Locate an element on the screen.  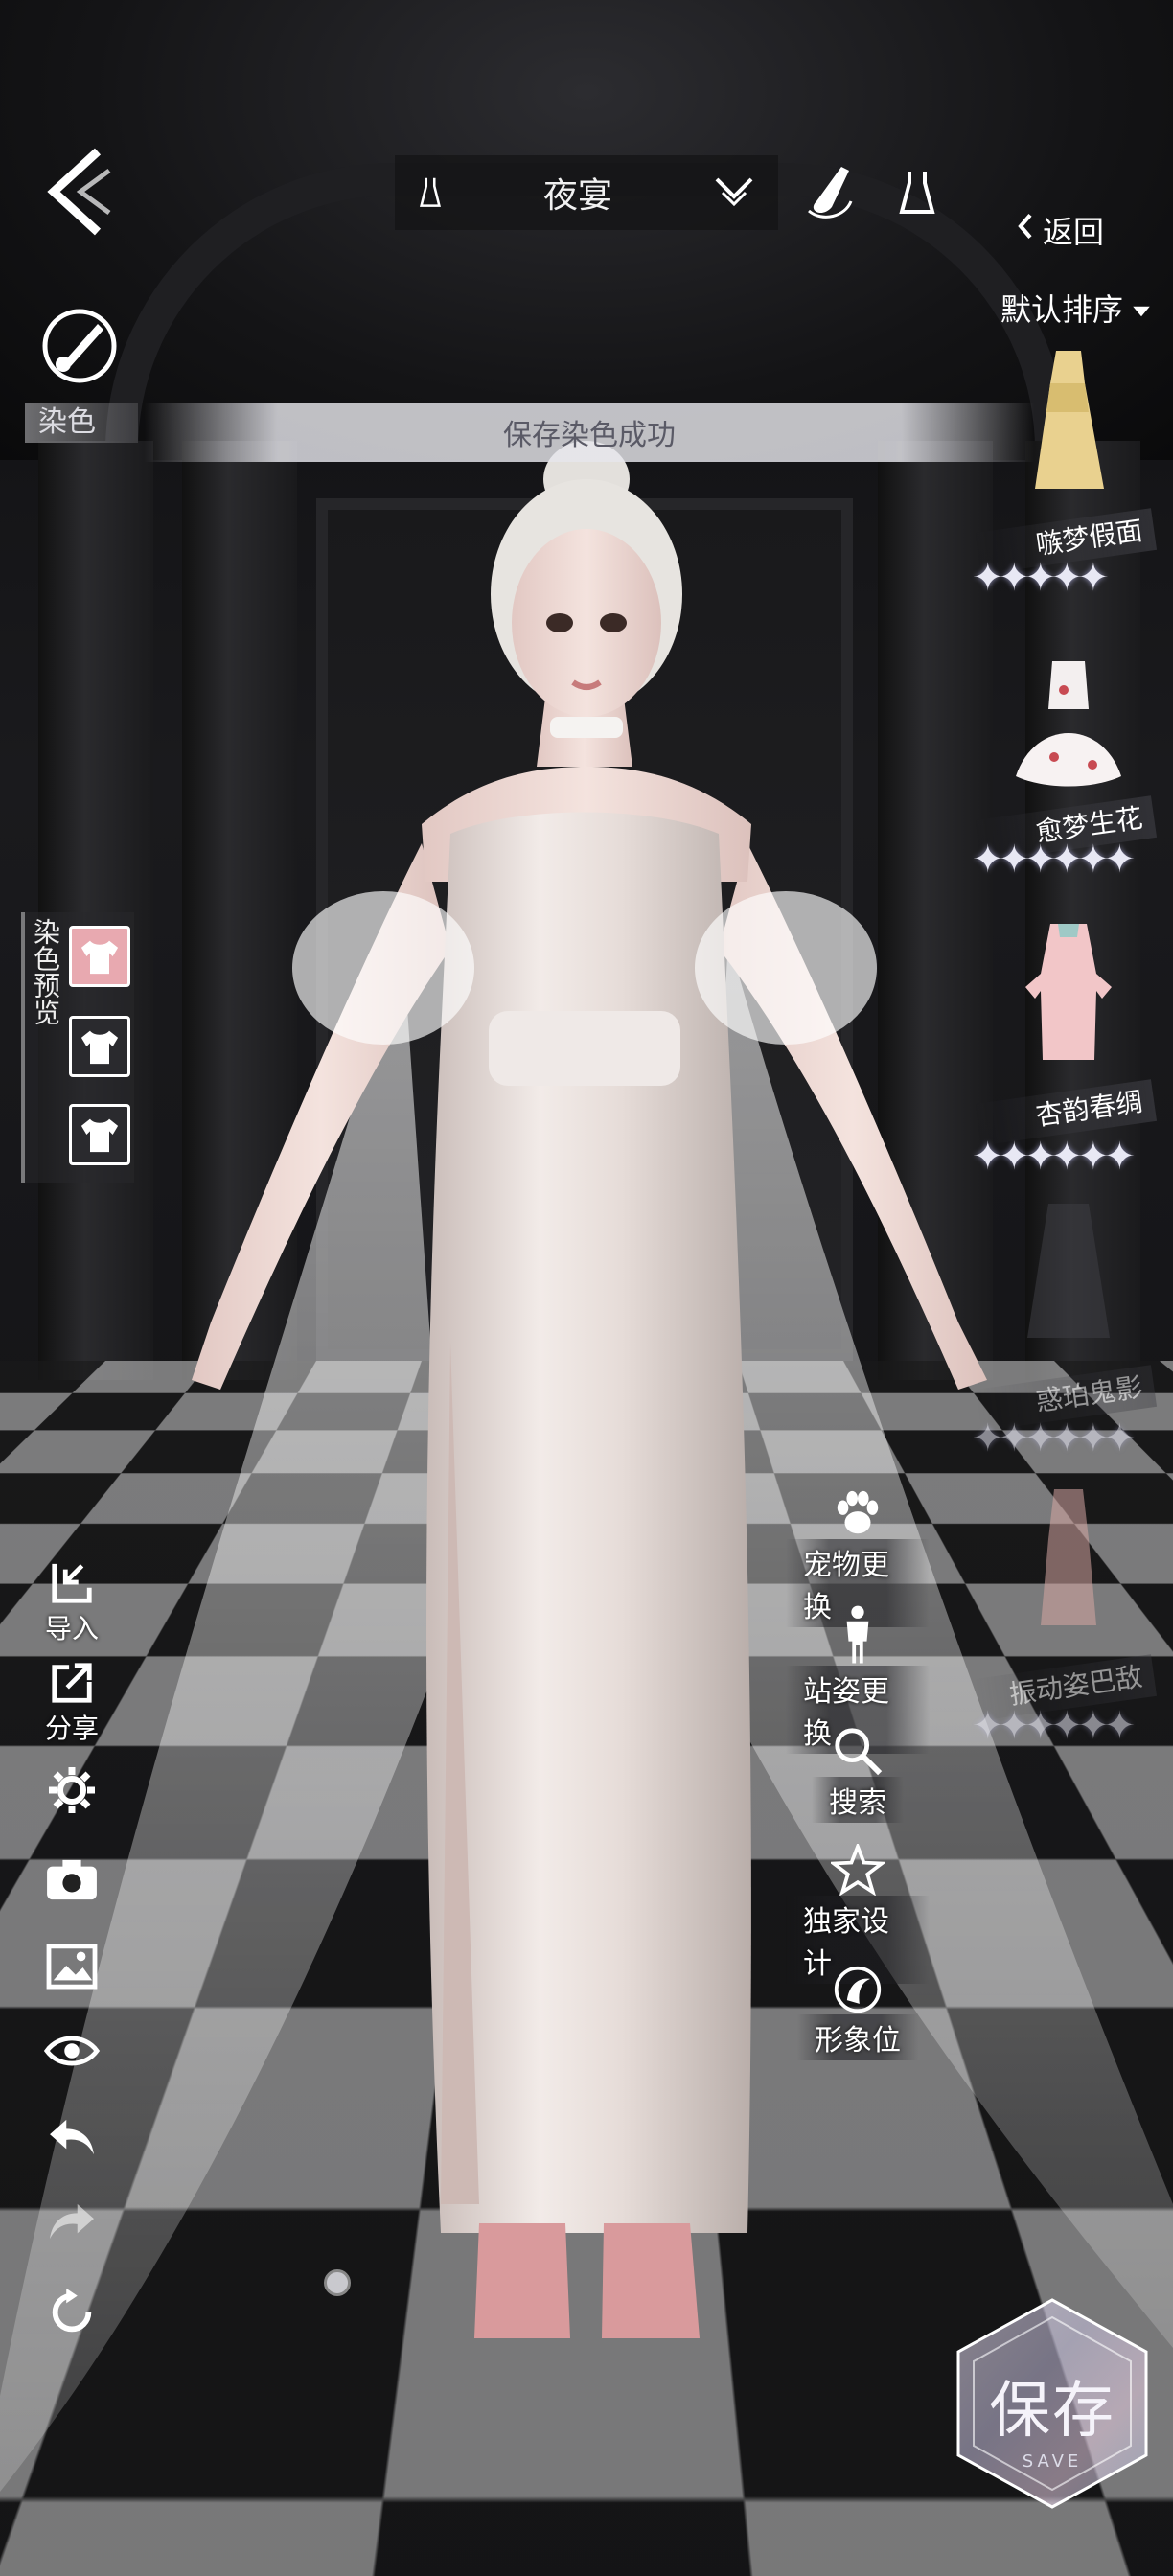
dye-label: 染色 is located at coordinates (81, 422).